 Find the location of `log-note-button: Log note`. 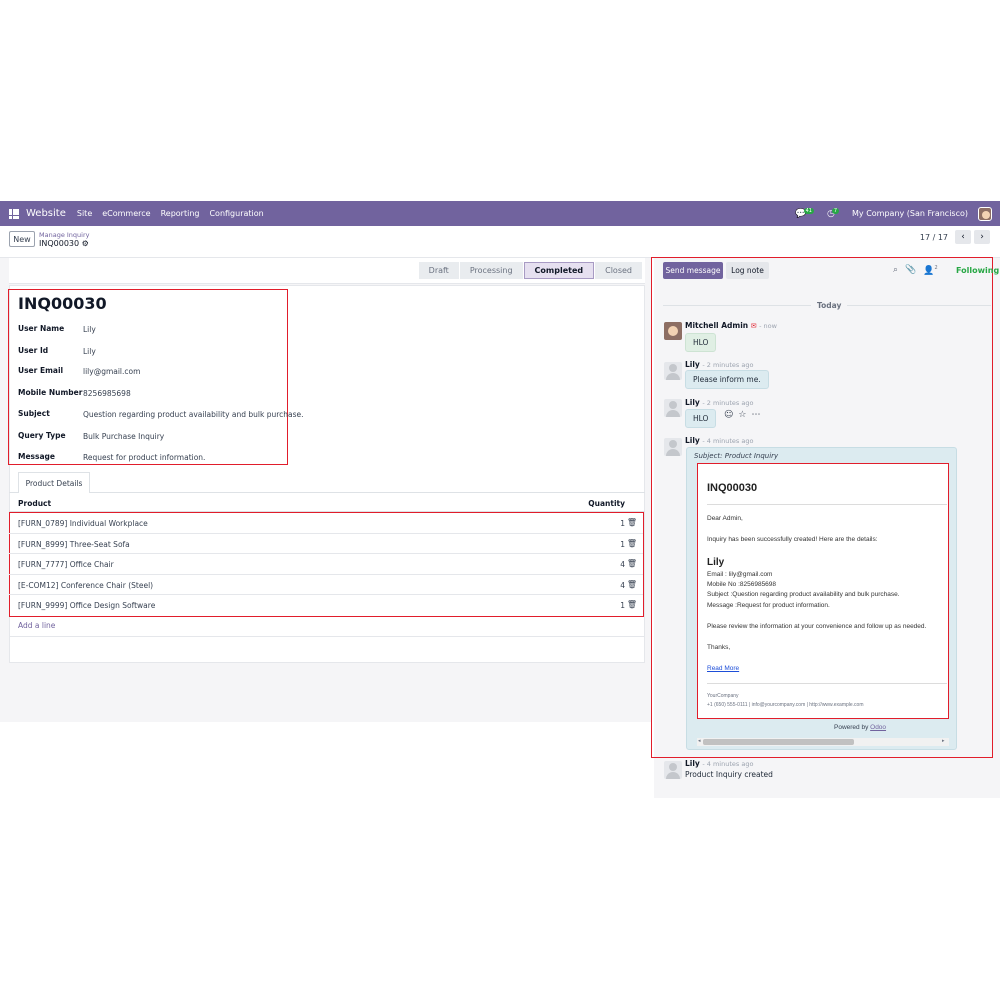

log-note-button: Log note is located at coordinates (747, 270).